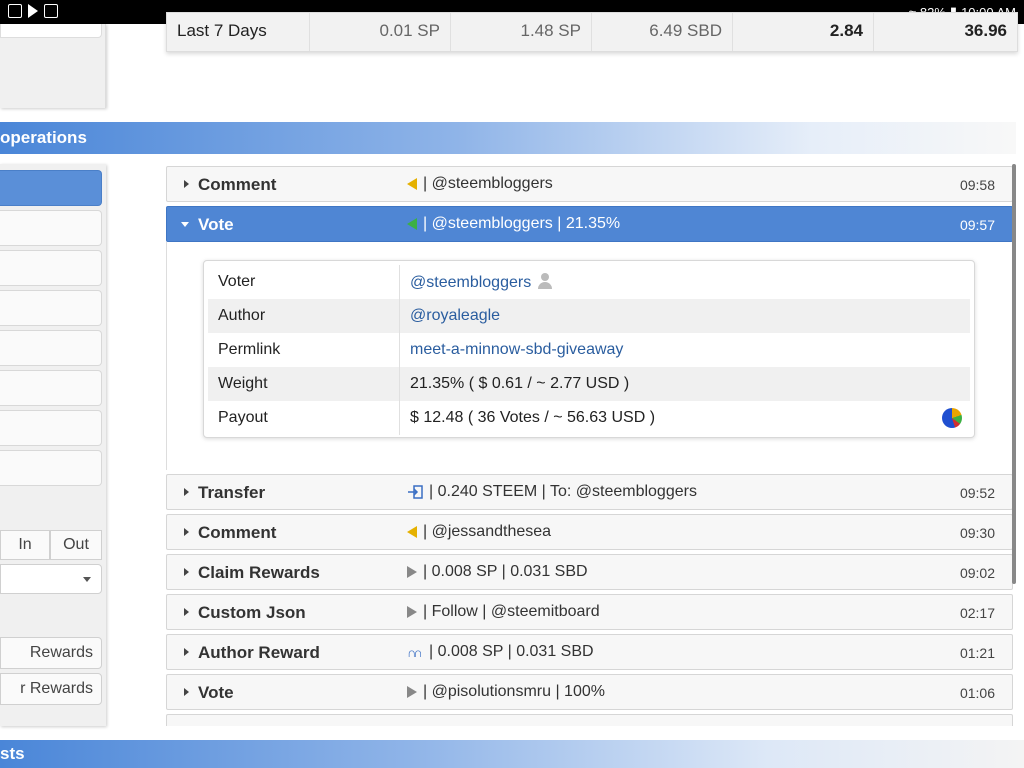 Image resolution: width=1024 pixels, height=768 pixels. Describe the element at coordinates (533, 417) in the screenshot. I see `detail-value: $ 12.48 ( 36 Votes / ~ 56.63 USD )` at that location.